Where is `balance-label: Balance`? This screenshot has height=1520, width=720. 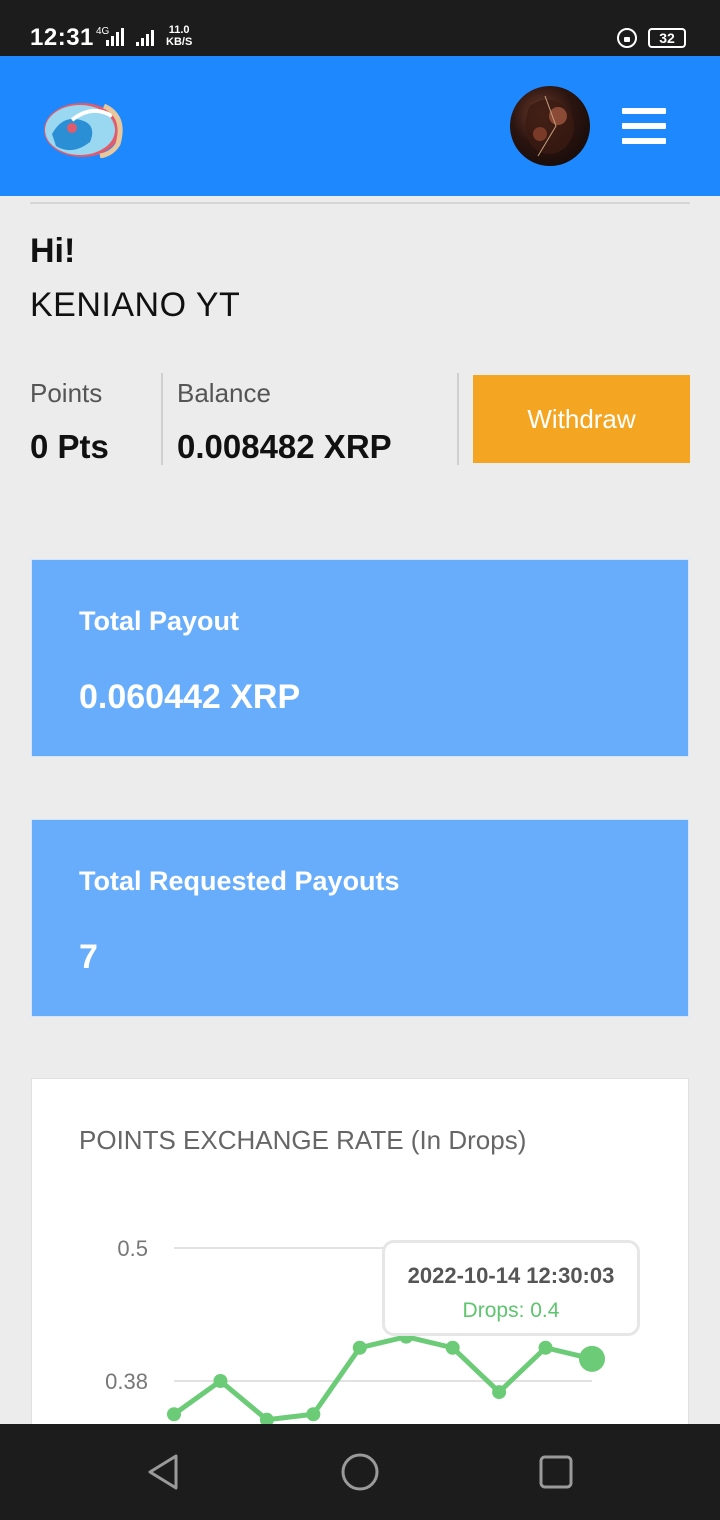 balance-label: Balance is located at coordinates (224, 393).